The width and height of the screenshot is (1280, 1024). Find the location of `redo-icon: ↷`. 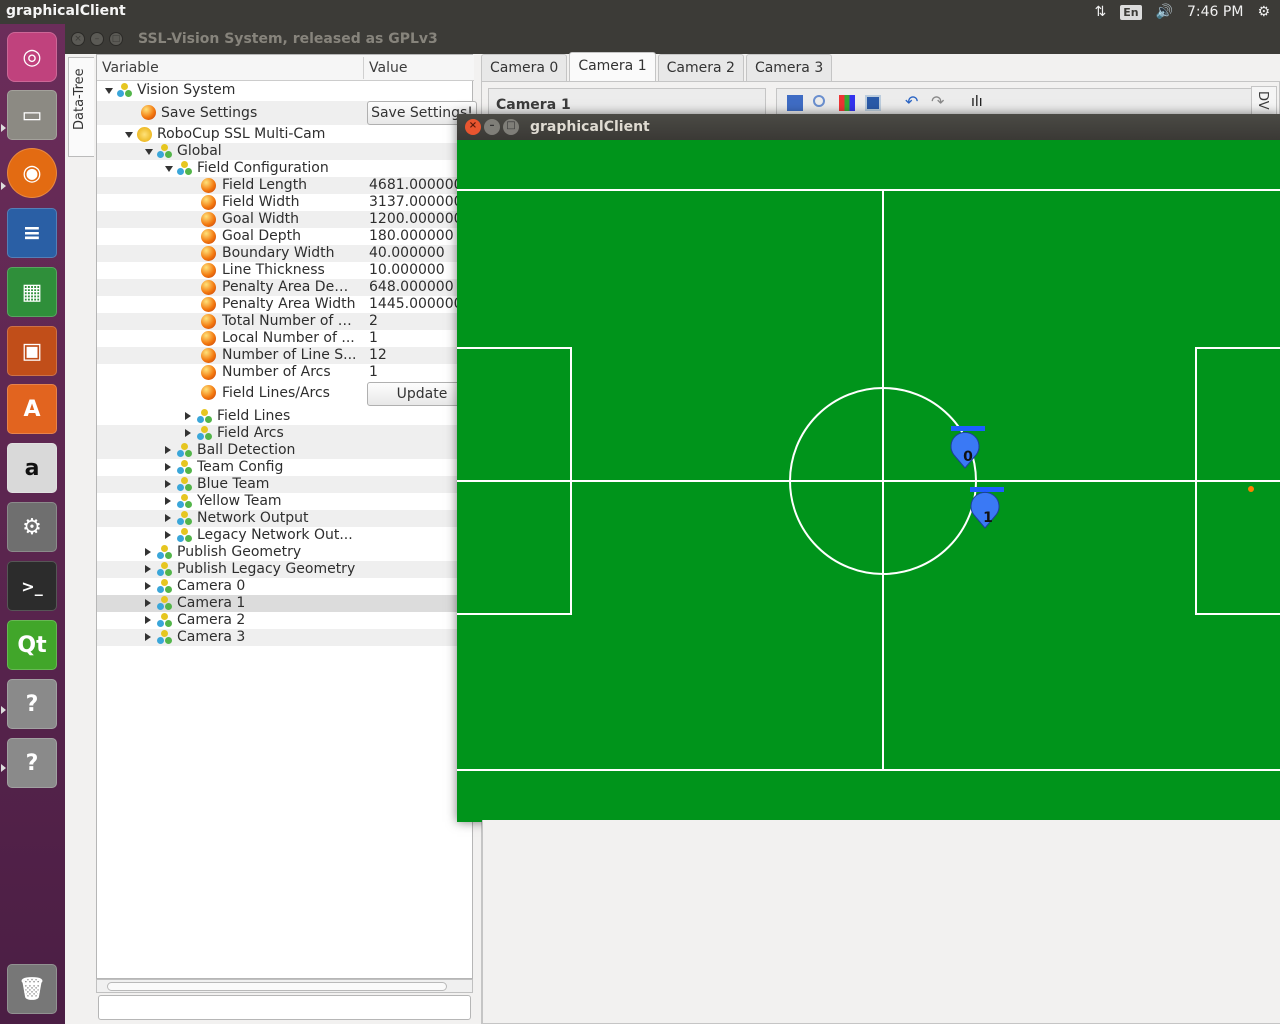

redo-icon: ↷ is located at coordinates (939, 102).